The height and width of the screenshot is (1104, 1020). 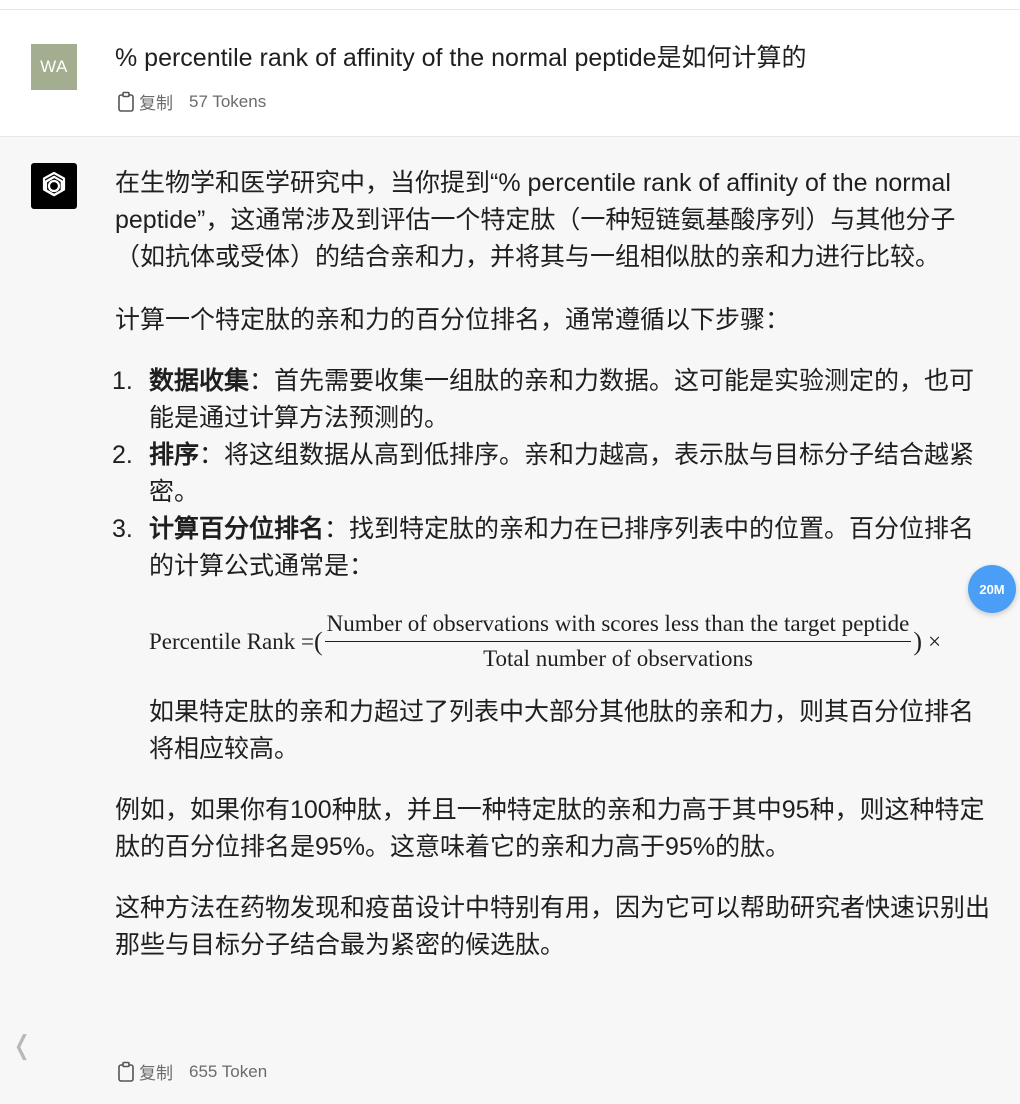 I want to click on token-count: 57 Tokens, so click(x=228, y=101).